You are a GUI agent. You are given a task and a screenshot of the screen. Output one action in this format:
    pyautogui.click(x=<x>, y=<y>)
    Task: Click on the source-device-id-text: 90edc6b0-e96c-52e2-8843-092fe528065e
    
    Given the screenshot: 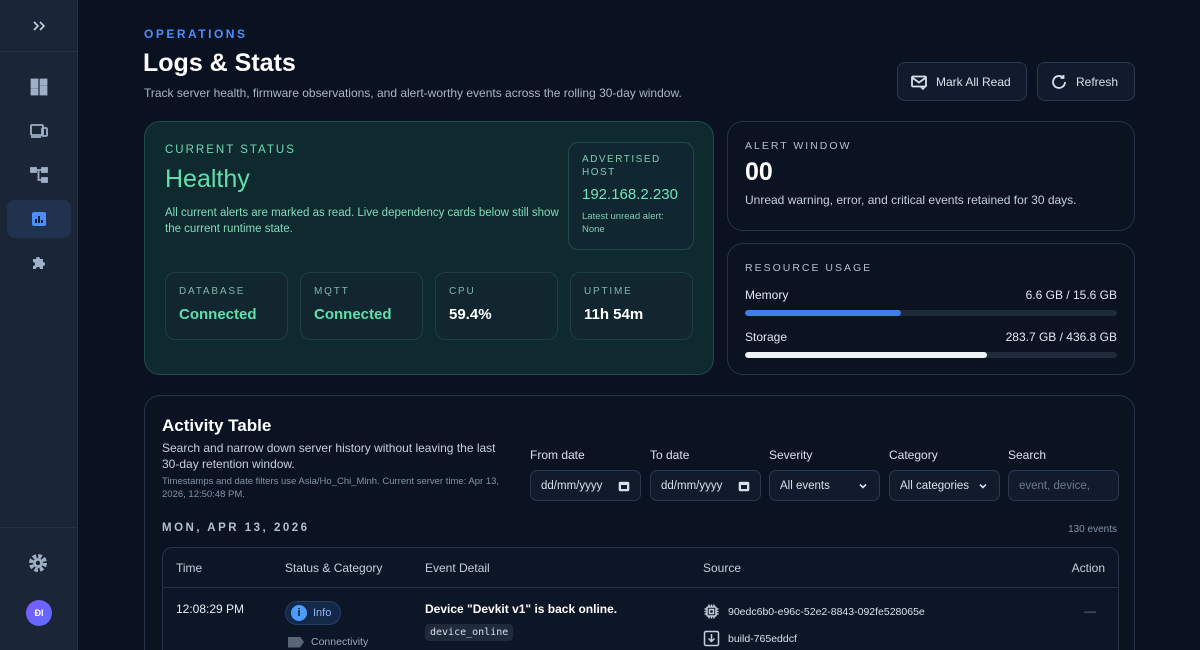 What is the action you would take?
    pyautogui.click(x=826, y=611)
    